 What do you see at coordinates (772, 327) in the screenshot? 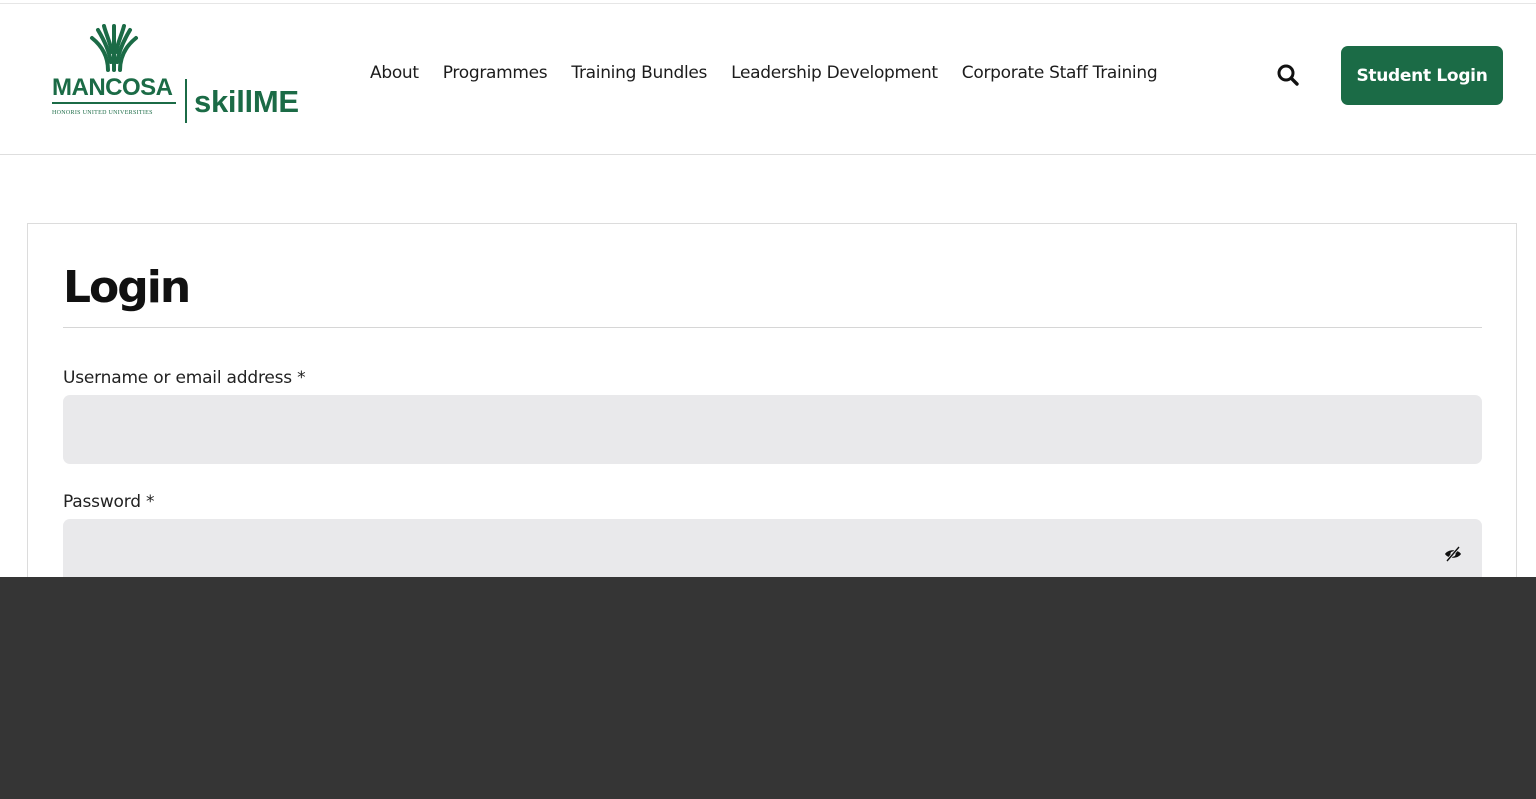
I see `title-divider` at bounding box center [772, 327].